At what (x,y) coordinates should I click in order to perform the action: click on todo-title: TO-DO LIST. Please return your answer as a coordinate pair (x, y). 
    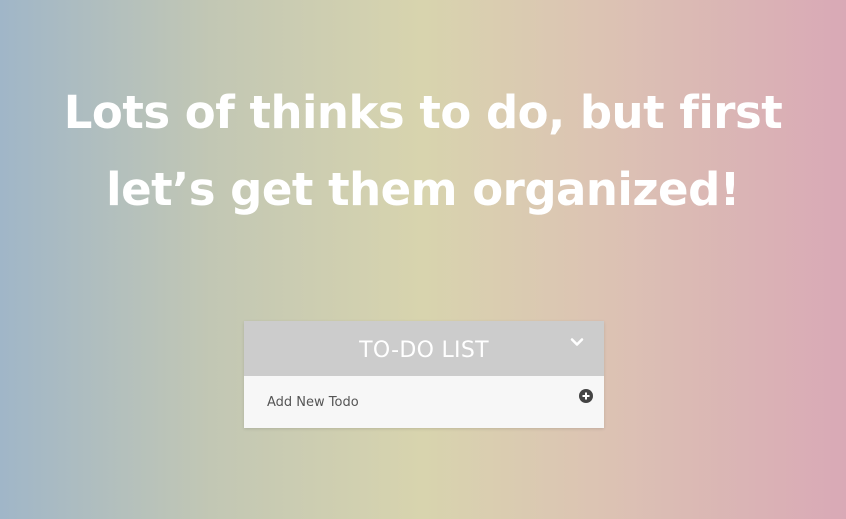
    Looking at the image, I should click on (424, 350).